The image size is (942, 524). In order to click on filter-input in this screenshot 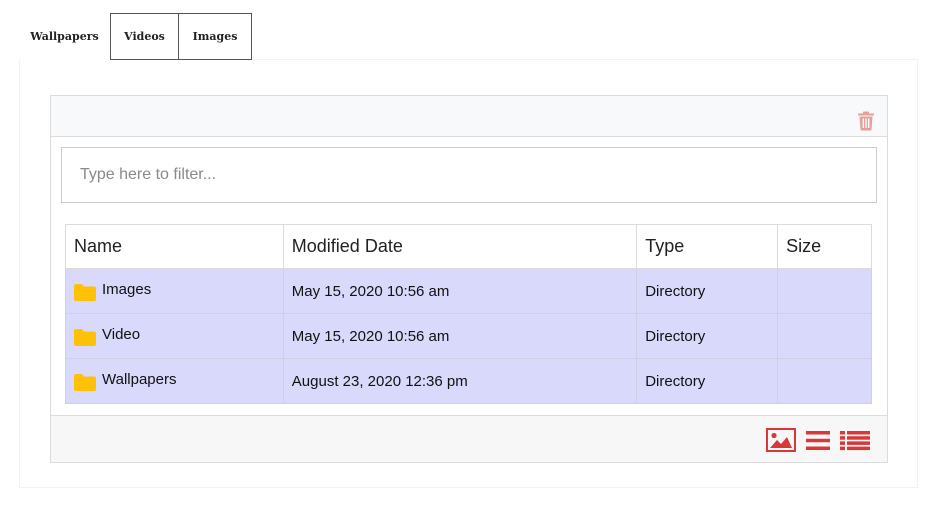, I will do `click(469, 175)`.